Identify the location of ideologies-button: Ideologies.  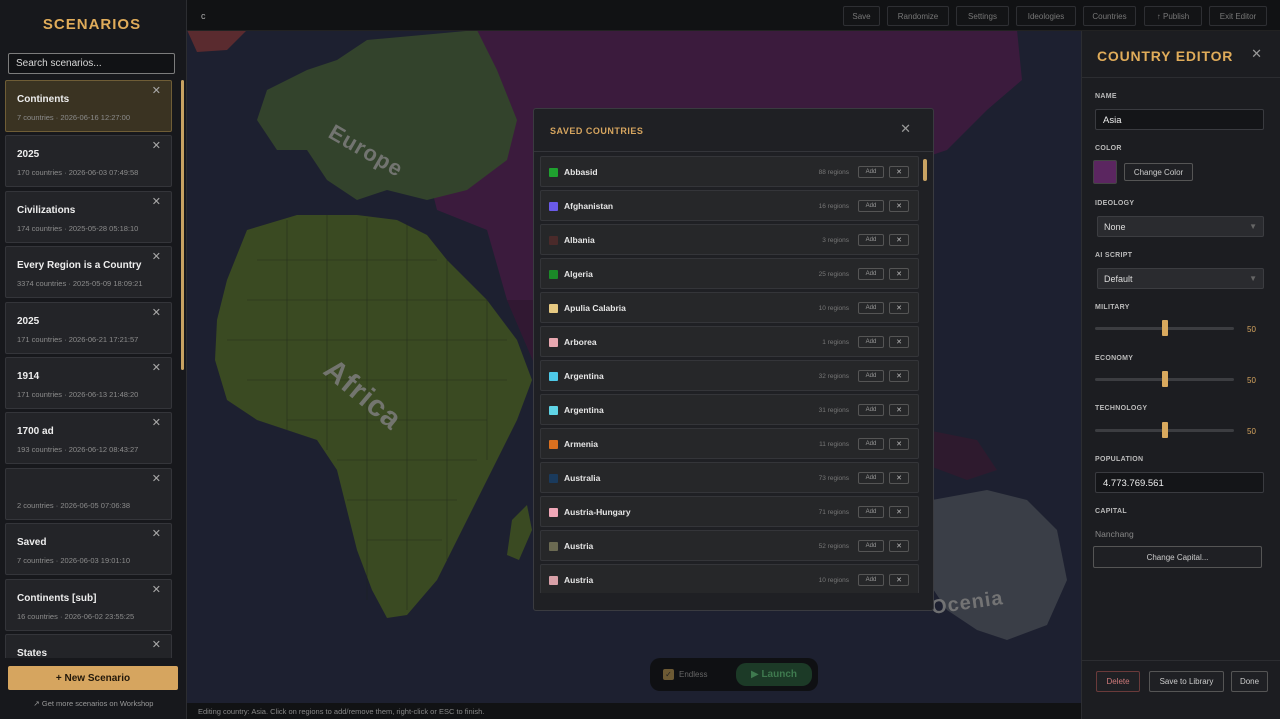
(1046, 16).